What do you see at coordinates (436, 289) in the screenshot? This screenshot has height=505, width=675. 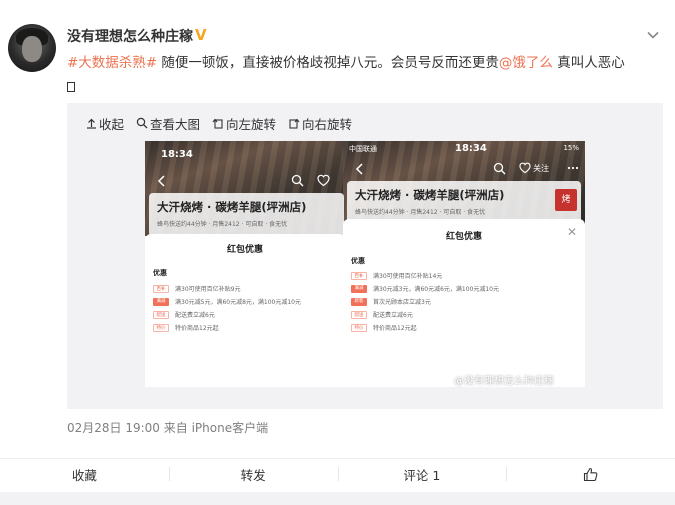 I see `promo-text: 满30元减3元，满60元减6元，满100元减10元` at bounding box center [436, 289].